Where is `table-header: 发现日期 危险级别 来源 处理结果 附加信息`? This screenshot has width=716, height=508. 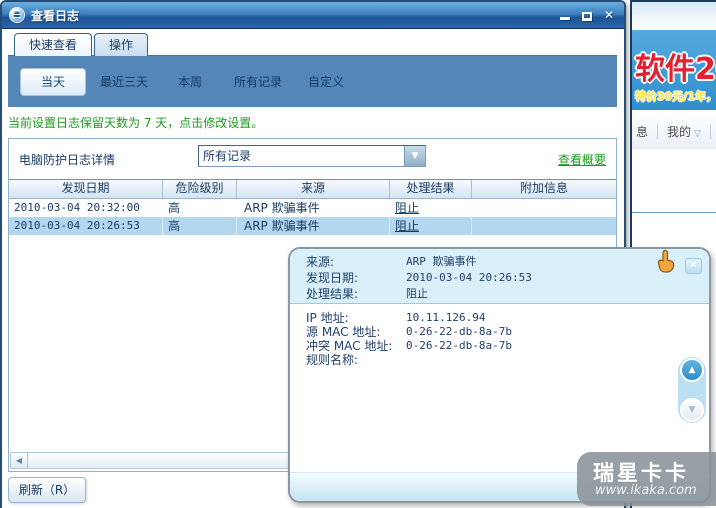
table-header: 发现日期 危险级别 来源 处理结果 附加信息 is located at coordinates (312, 189).